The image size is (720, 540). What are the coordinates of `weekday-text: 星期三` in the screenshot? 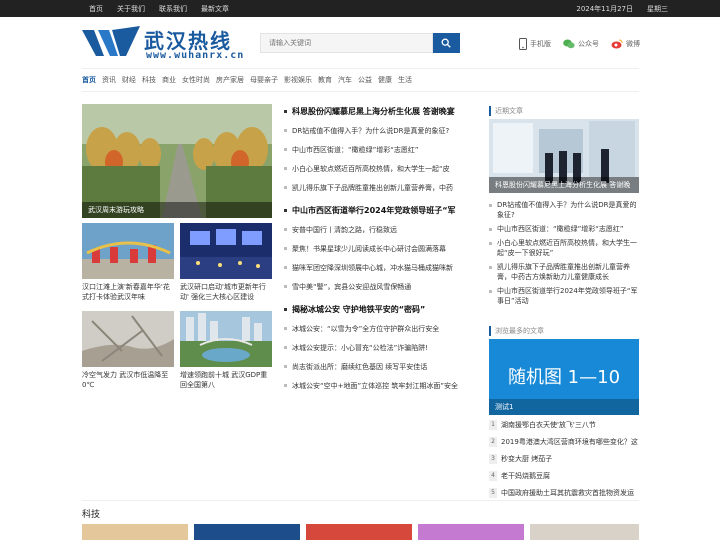 It's located at (657, 9).